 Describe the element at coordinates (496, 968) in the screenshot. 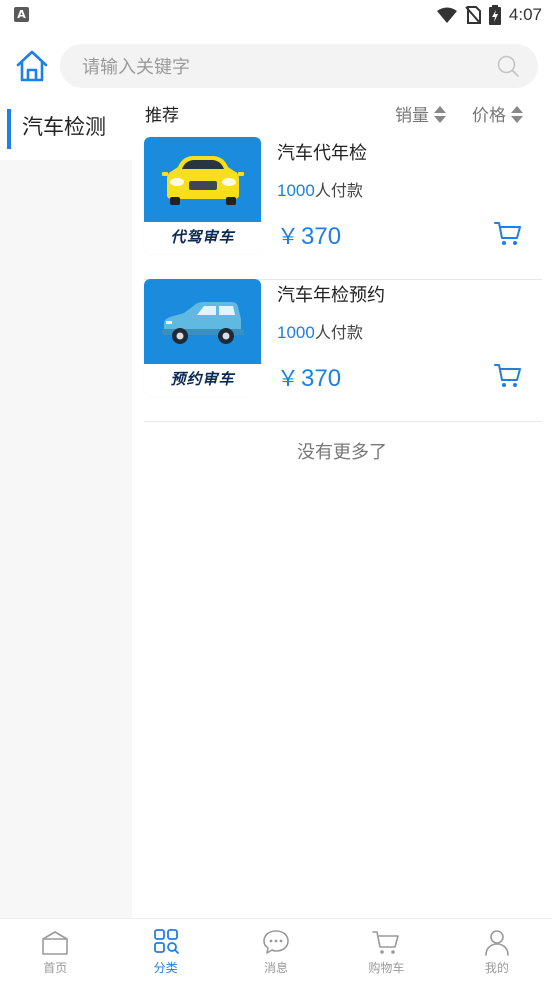

I see `nav-profile-label: 我的` at that location.